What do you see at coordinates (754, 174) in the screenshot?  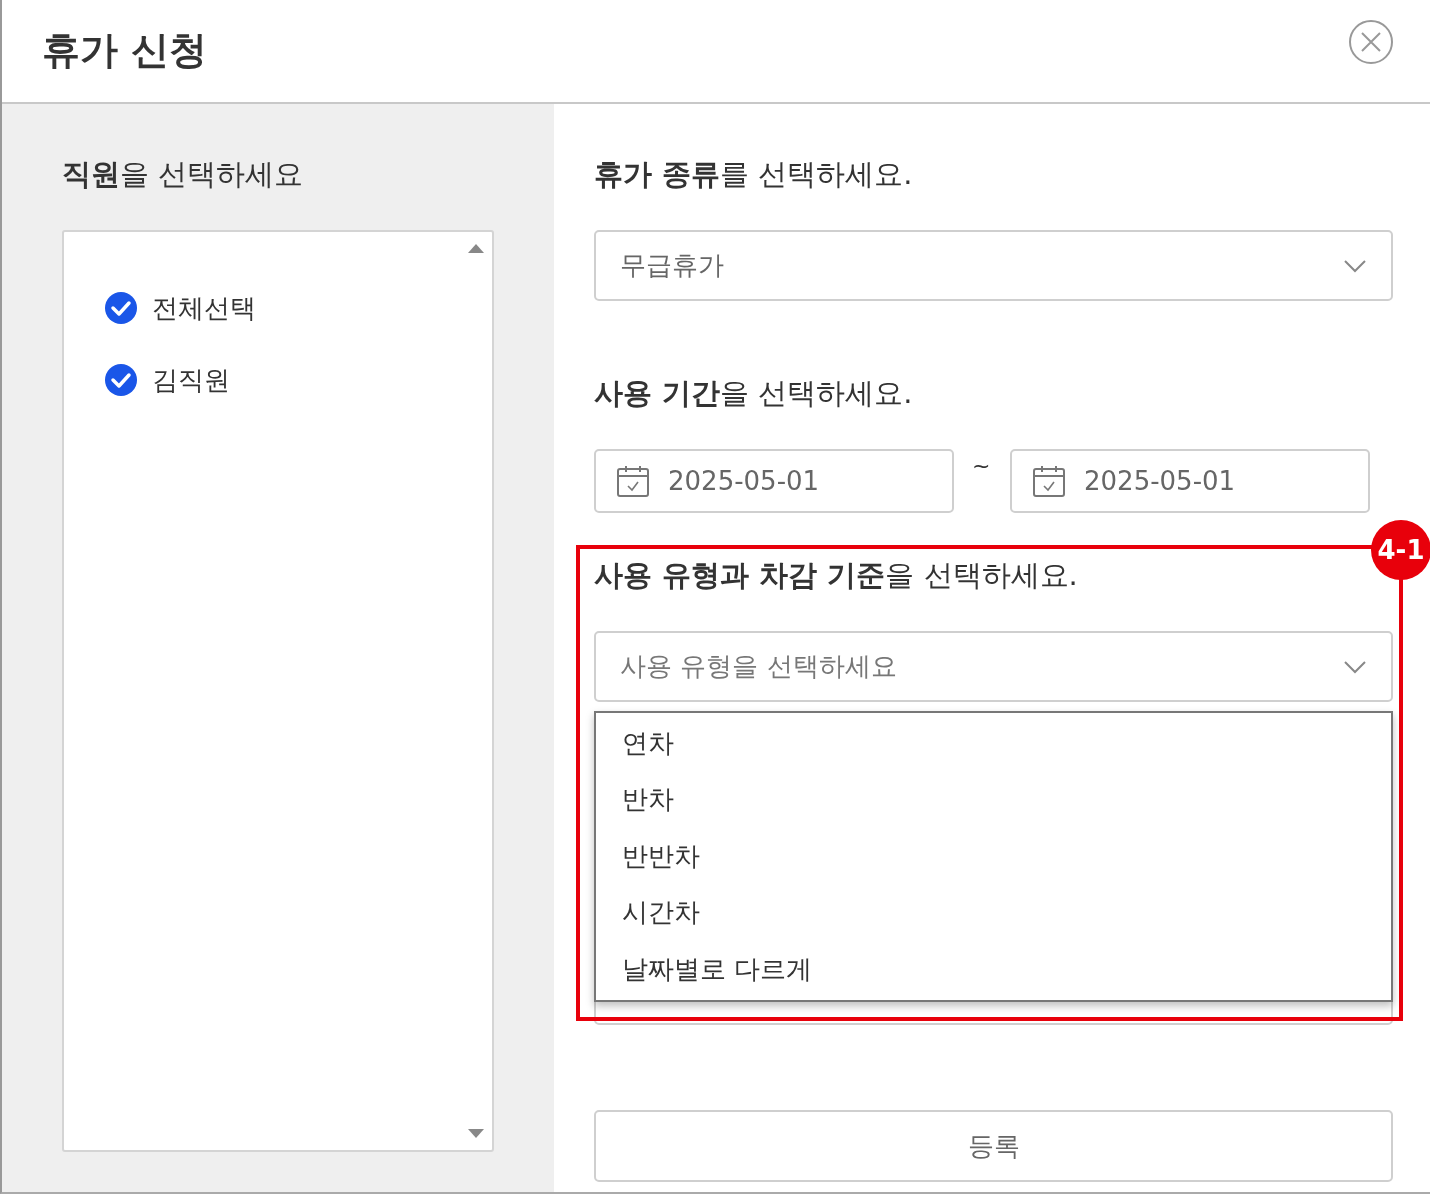 I see `section-heading: 휴가 종류를 선택하세요.` at bounding box center [754, 174].